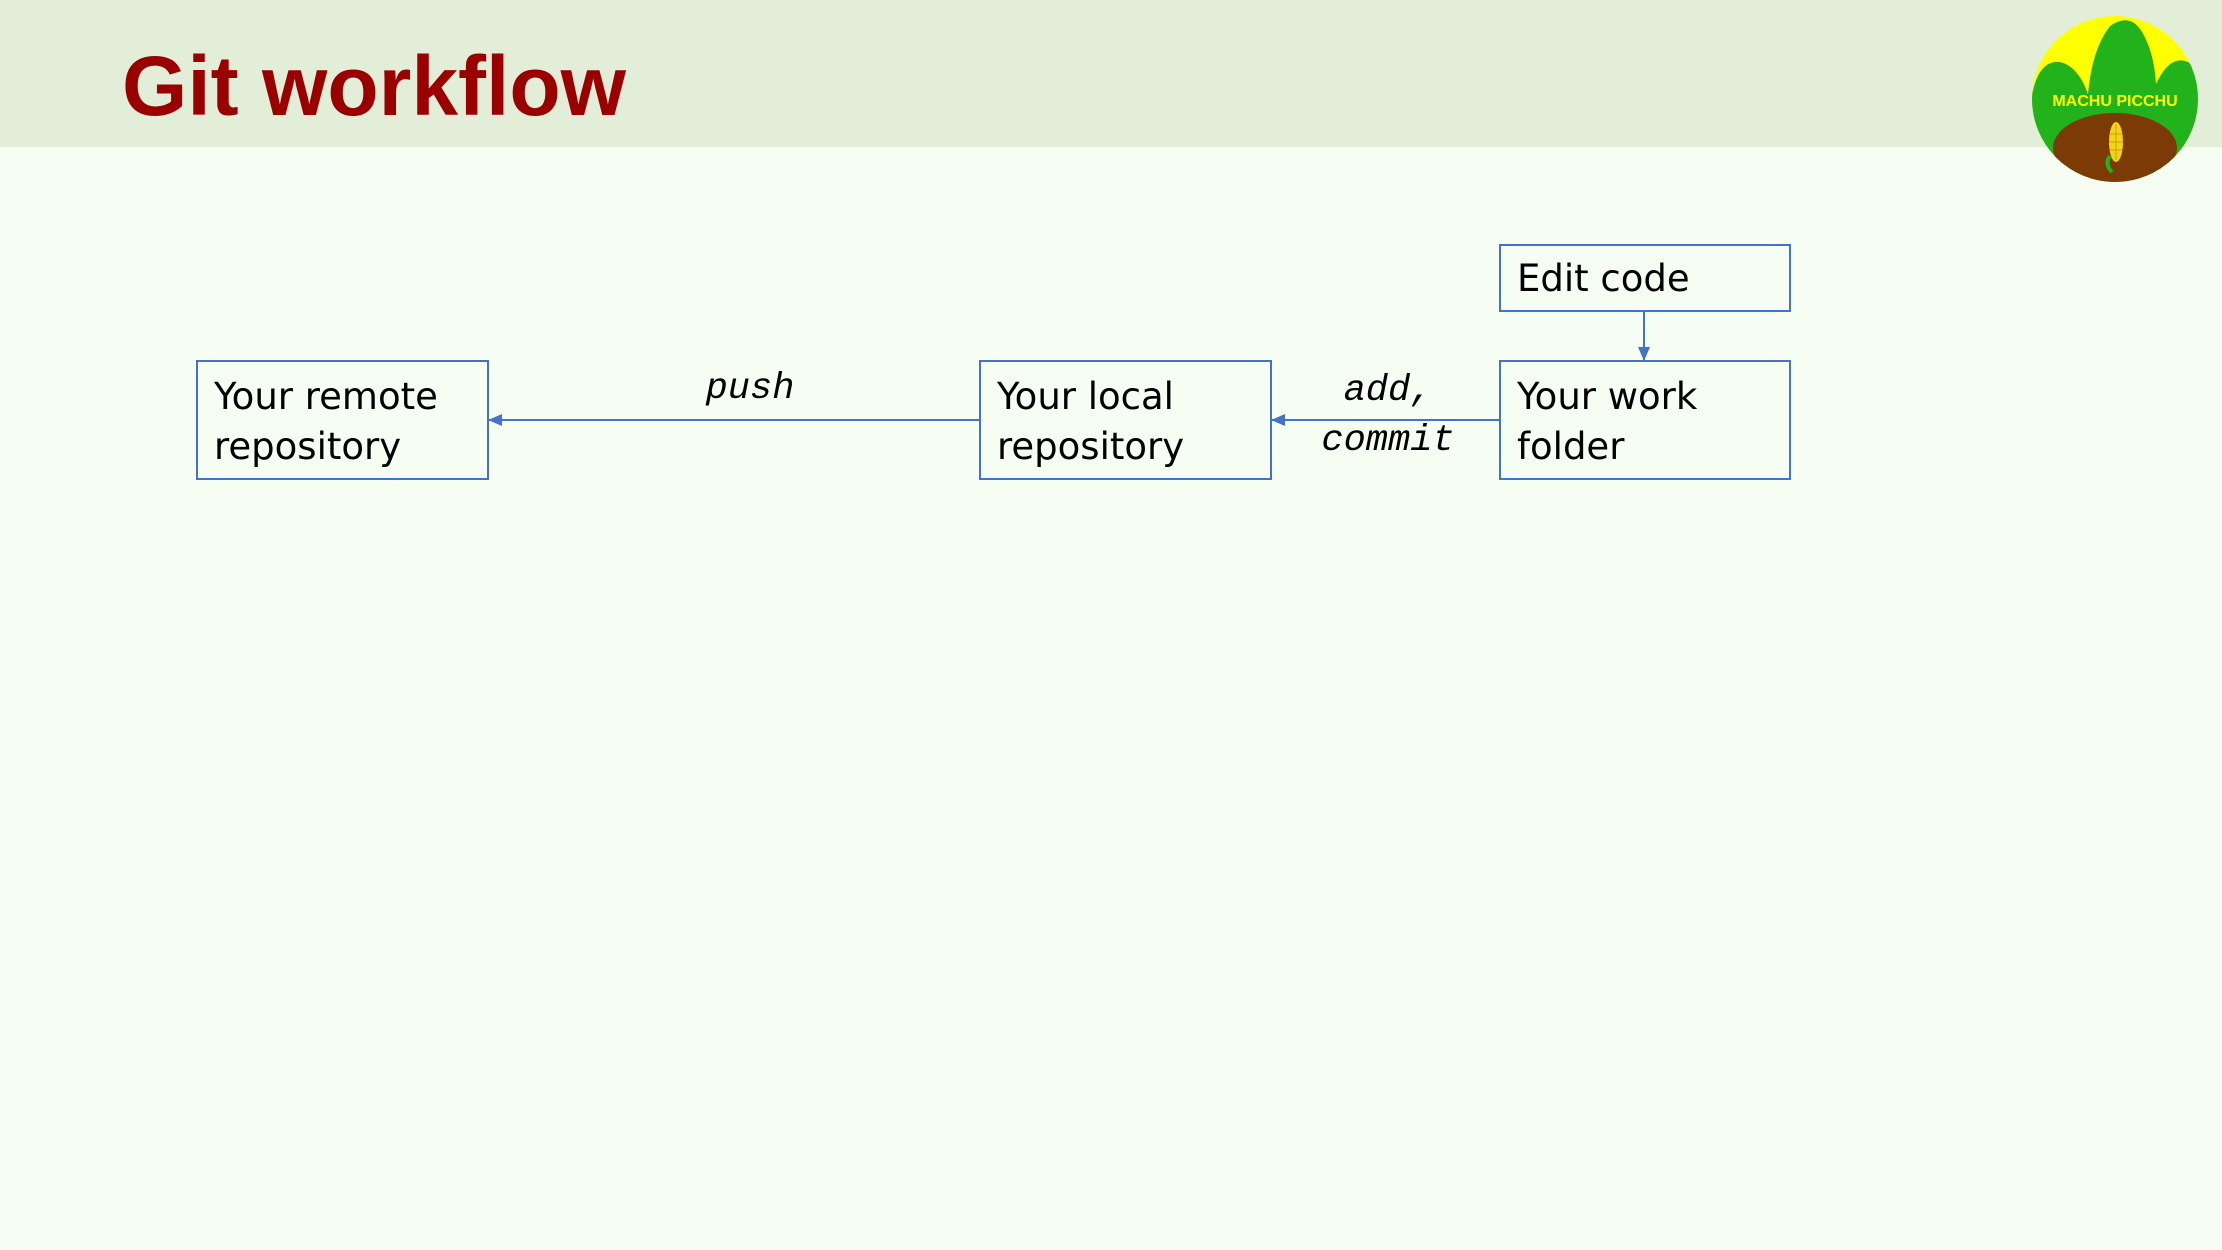 Image resolution: width=2222 pixels, height=1250 pixels. I want to click on remote-repository-box: Your remote repository, so click(342, 420).